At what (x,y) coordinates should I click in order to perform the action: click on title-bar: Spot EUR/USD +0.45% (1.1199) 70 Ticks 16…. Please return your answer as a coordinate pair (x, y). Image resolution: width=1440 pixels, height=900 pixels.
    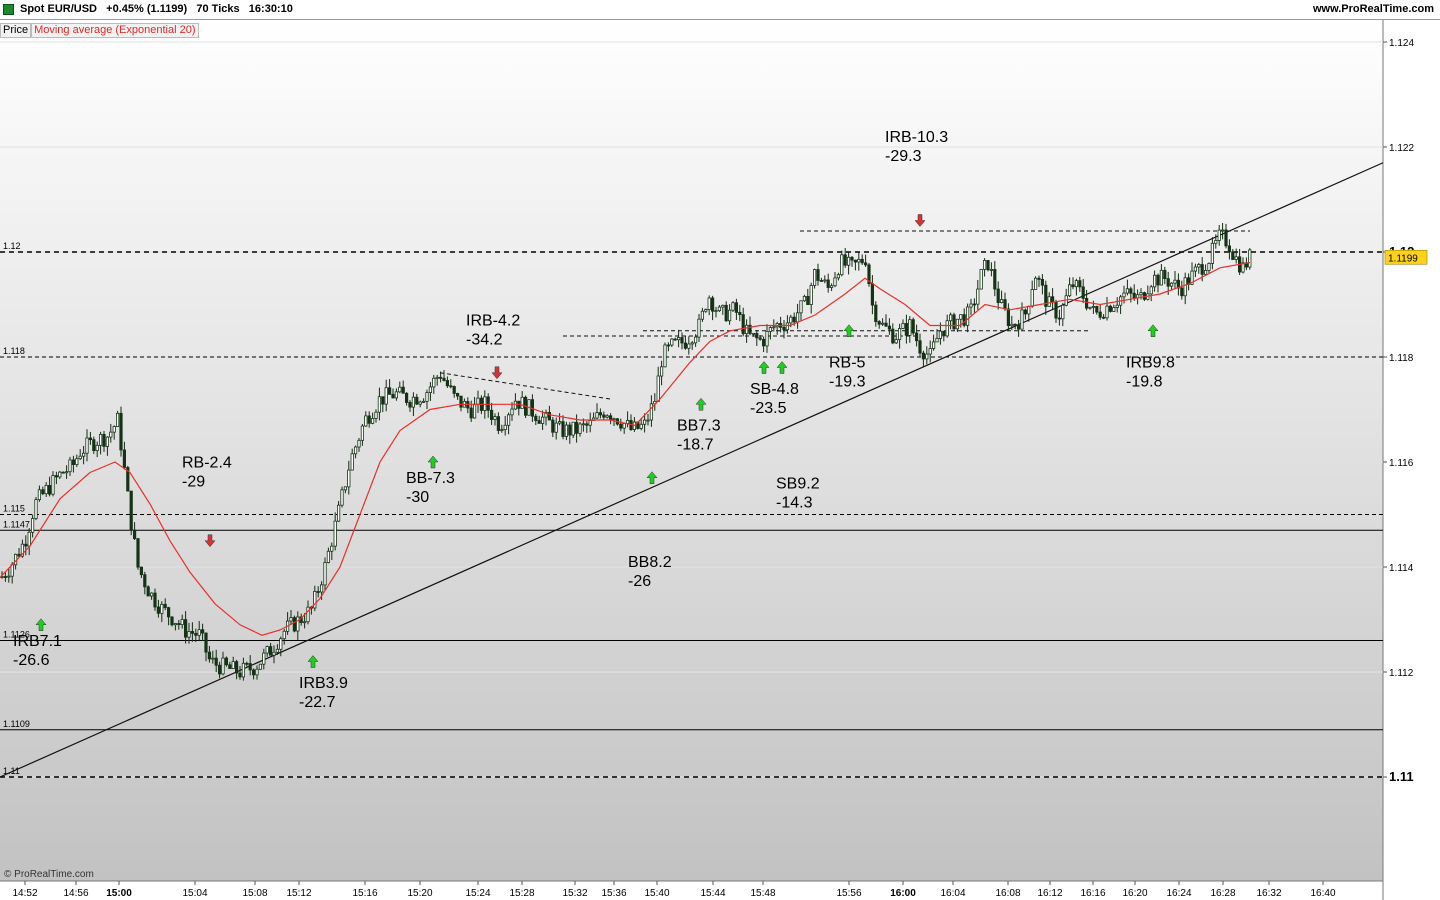
    Looking at the image, I should click on (720, 10).